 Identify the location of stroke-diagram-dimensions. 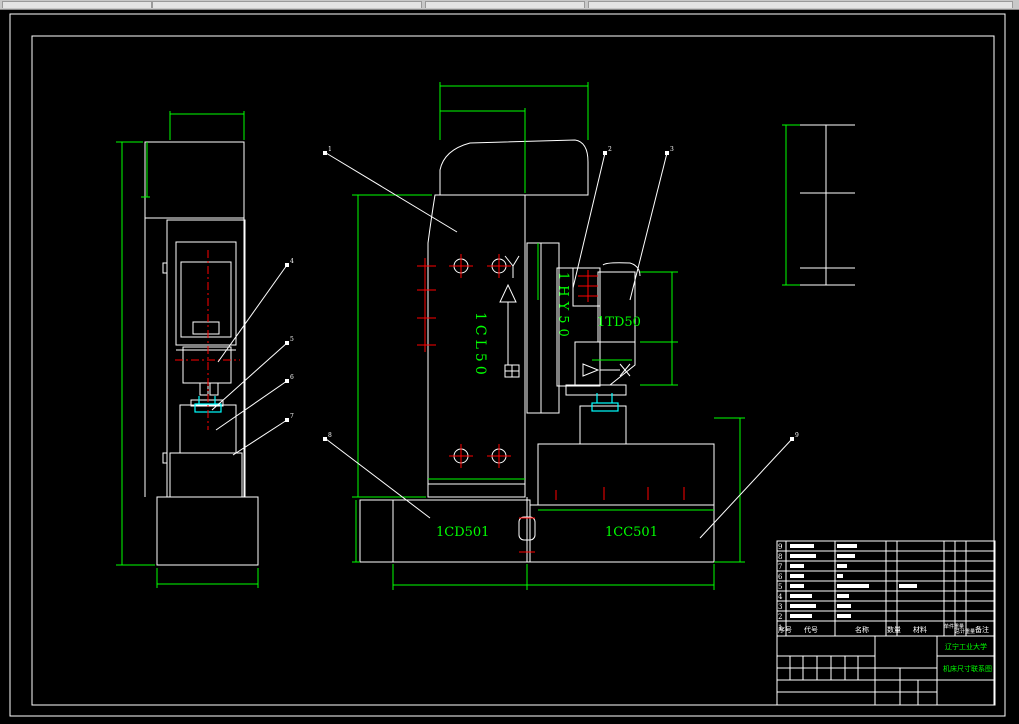
(791, 205).